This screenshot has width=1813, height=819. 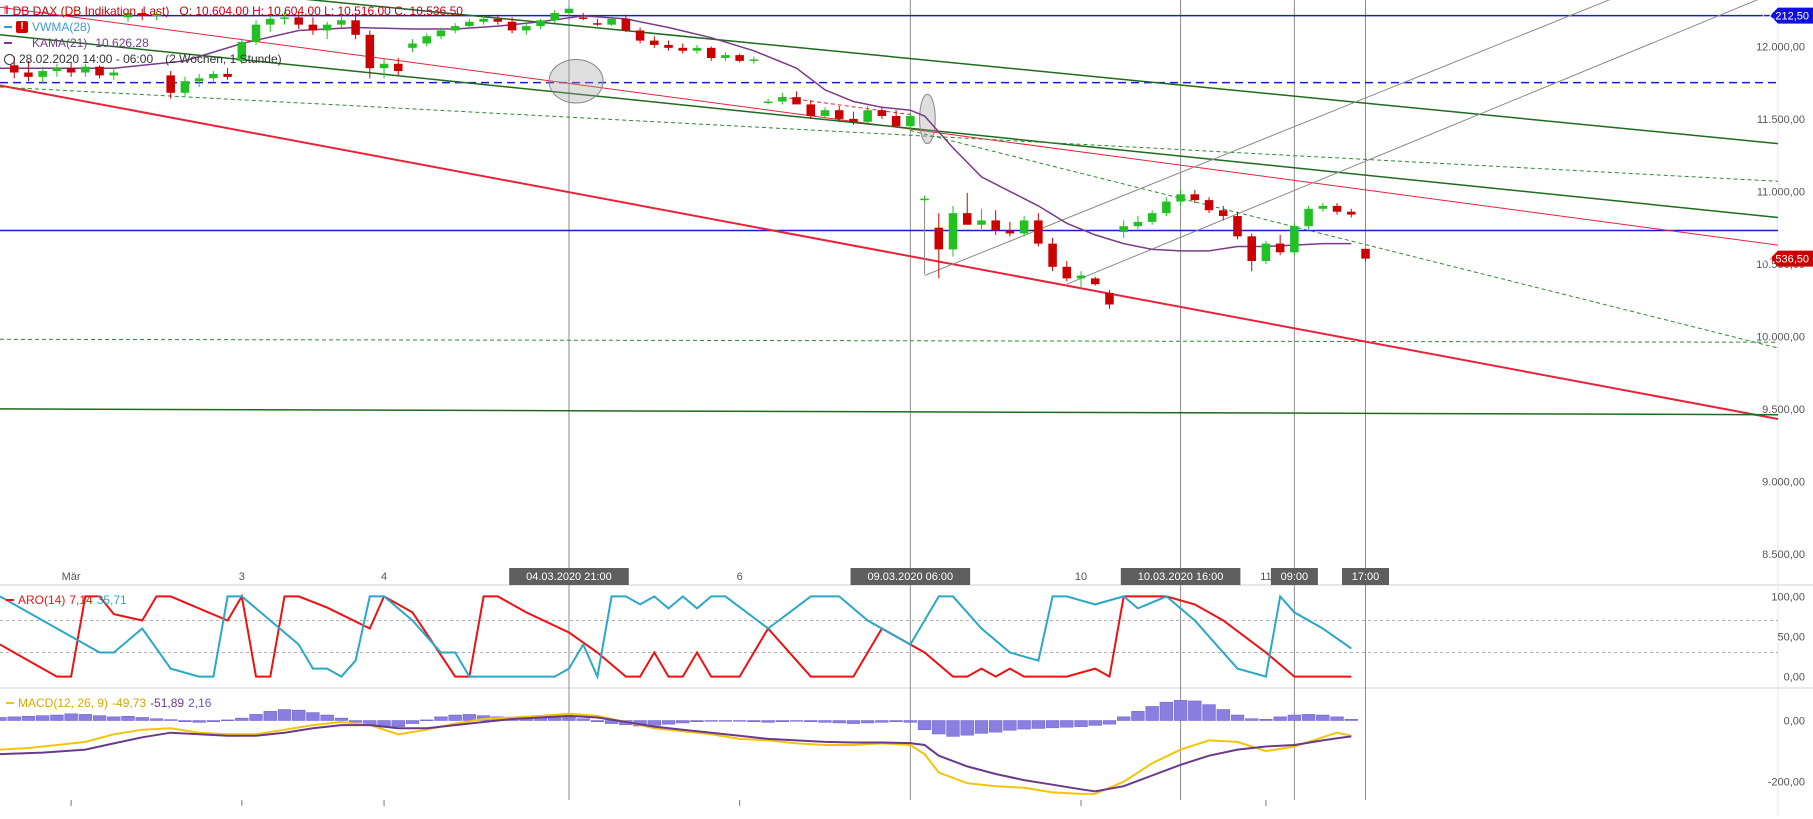 I want to click on x-tick-label-3: 6, so click(x=740, y=577).